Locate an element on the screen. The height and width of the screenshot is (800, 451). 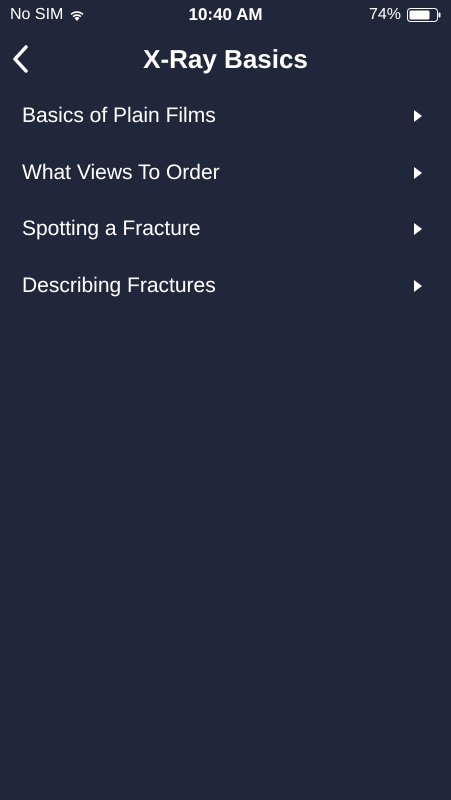
battery-percent: 74% is located at coordinates (384, 15).